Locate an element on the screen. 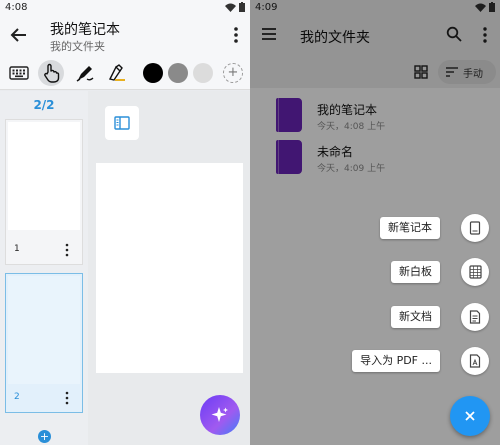  color-swatch-black is located at coordinates (153, 73).